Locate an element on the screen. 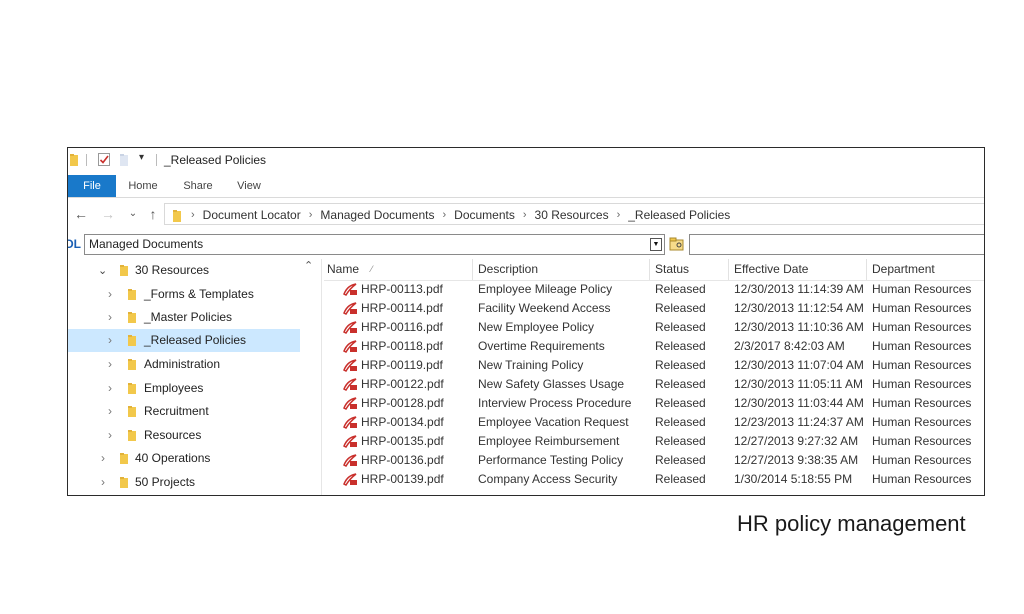  breadcrumb-document-locator: Document Locator is located at coordinates (252, 215).